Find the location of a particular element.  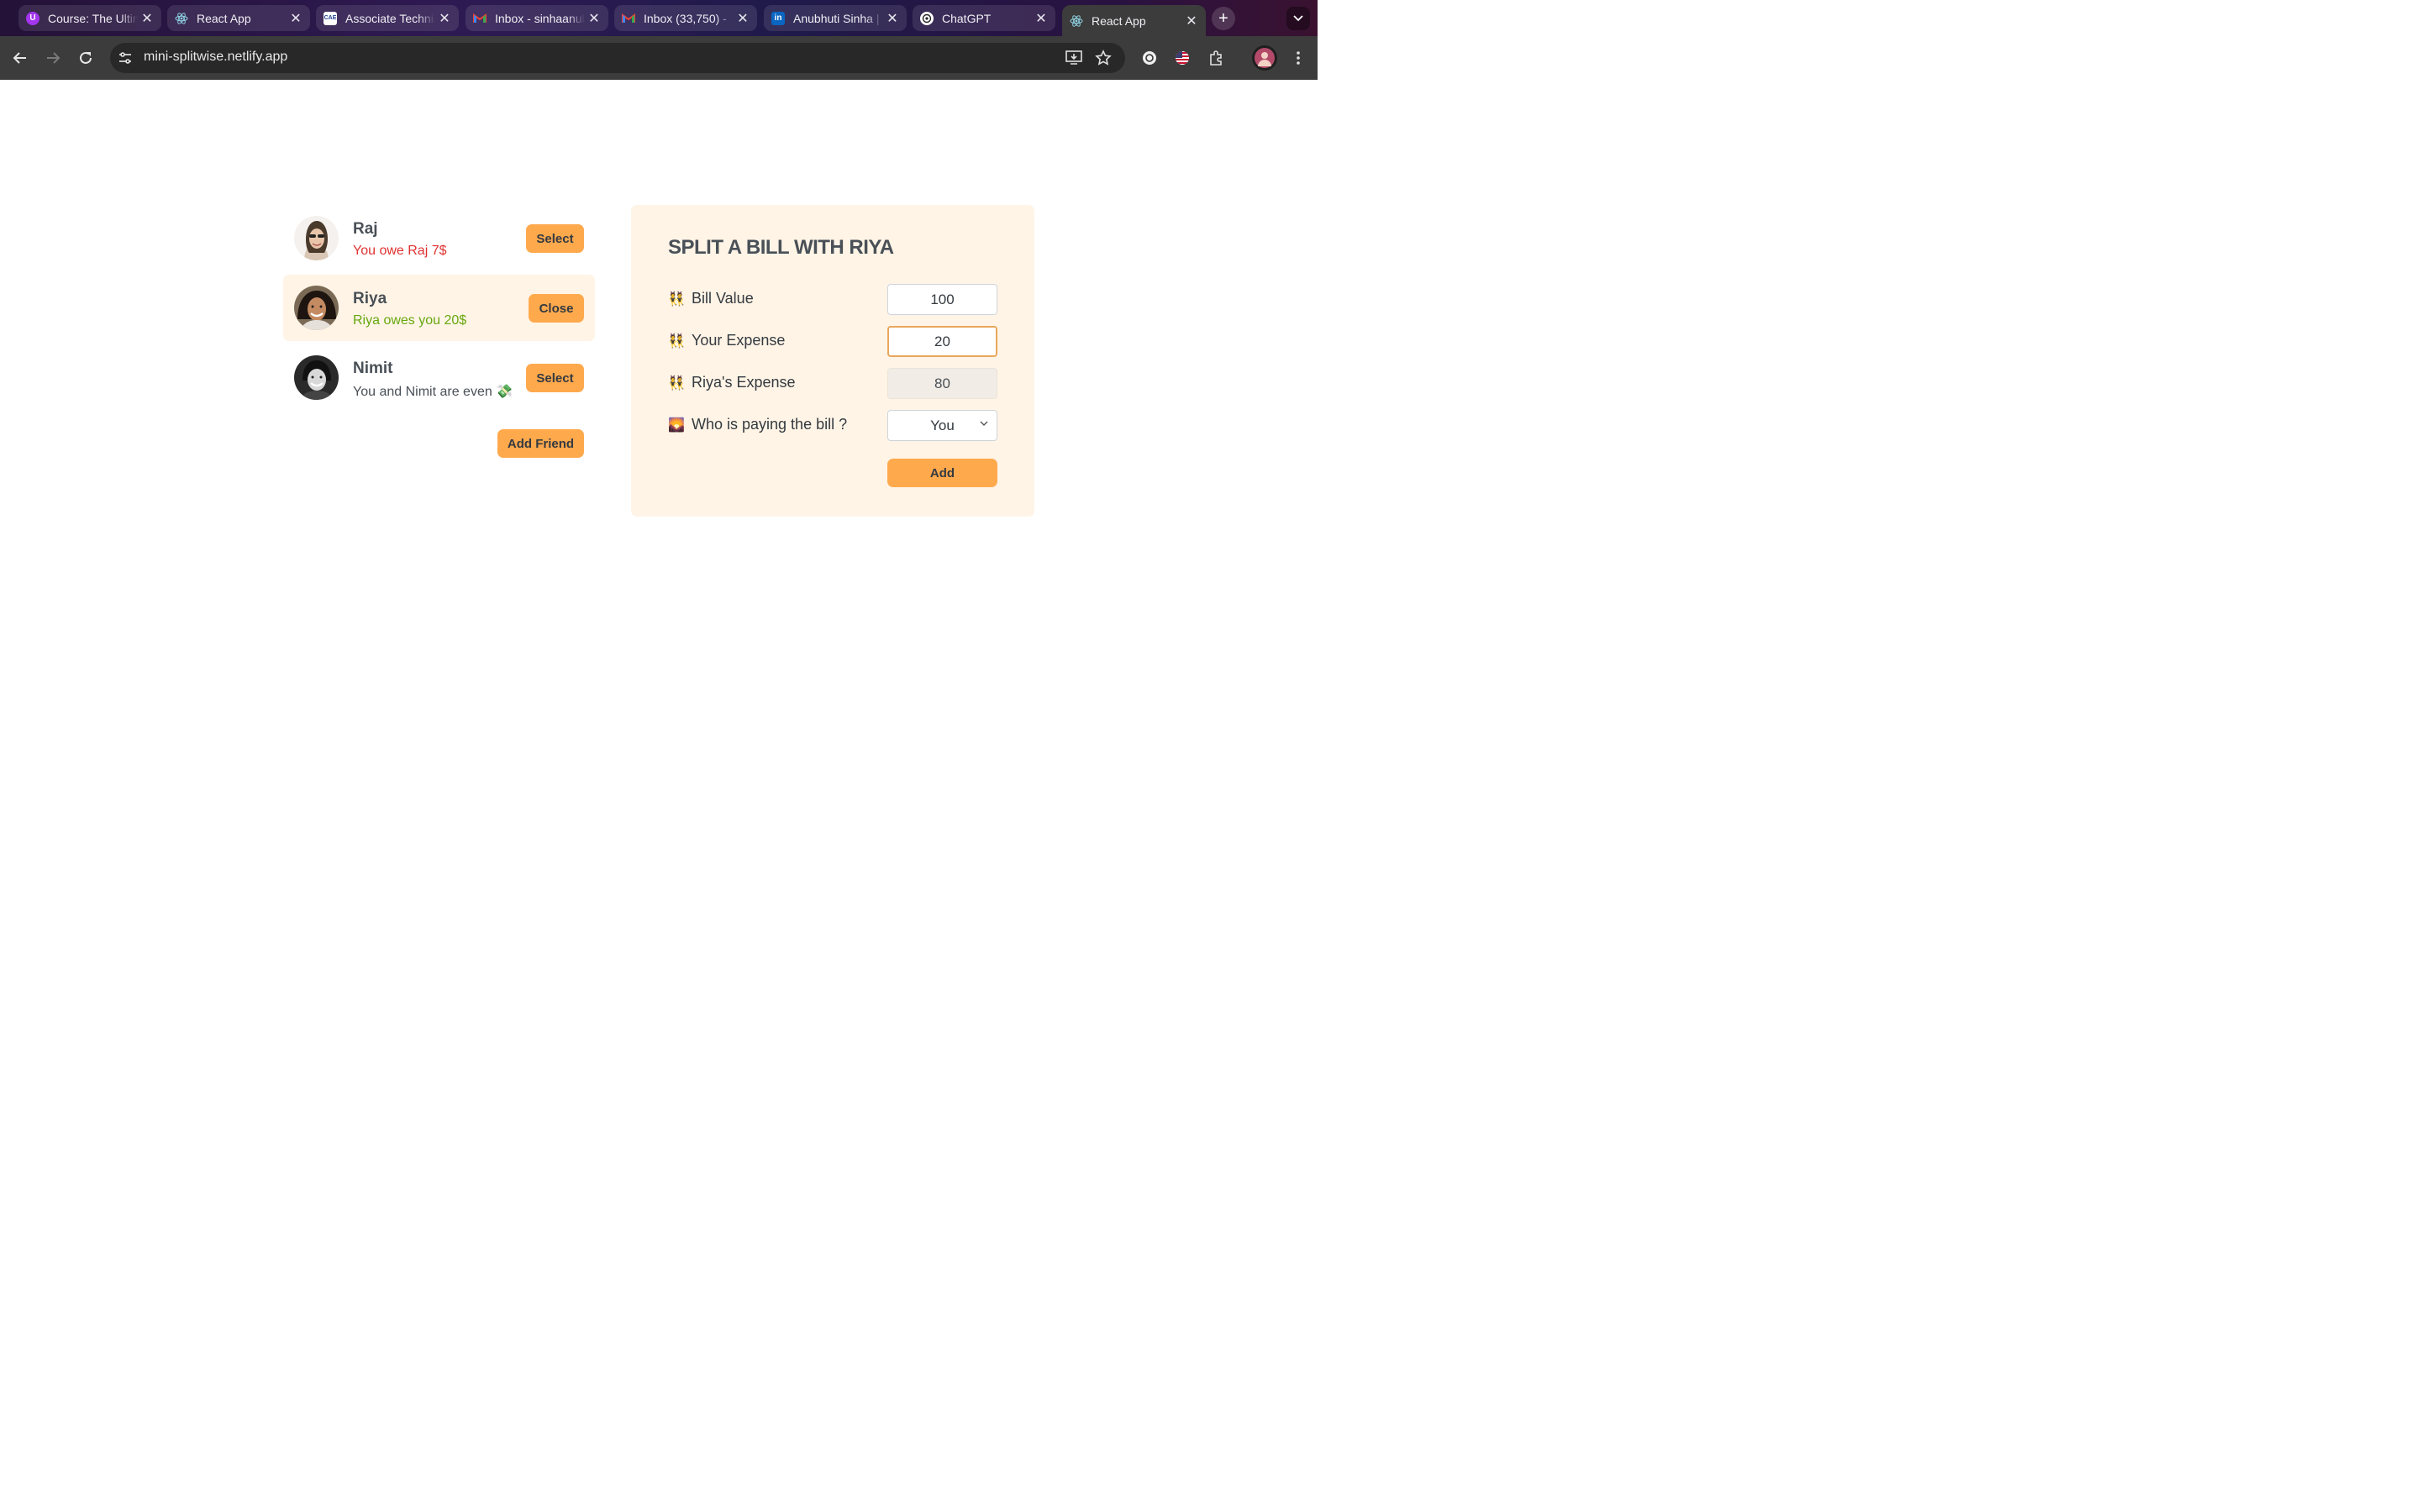

reload-icon is located at coordinates (86, 57).